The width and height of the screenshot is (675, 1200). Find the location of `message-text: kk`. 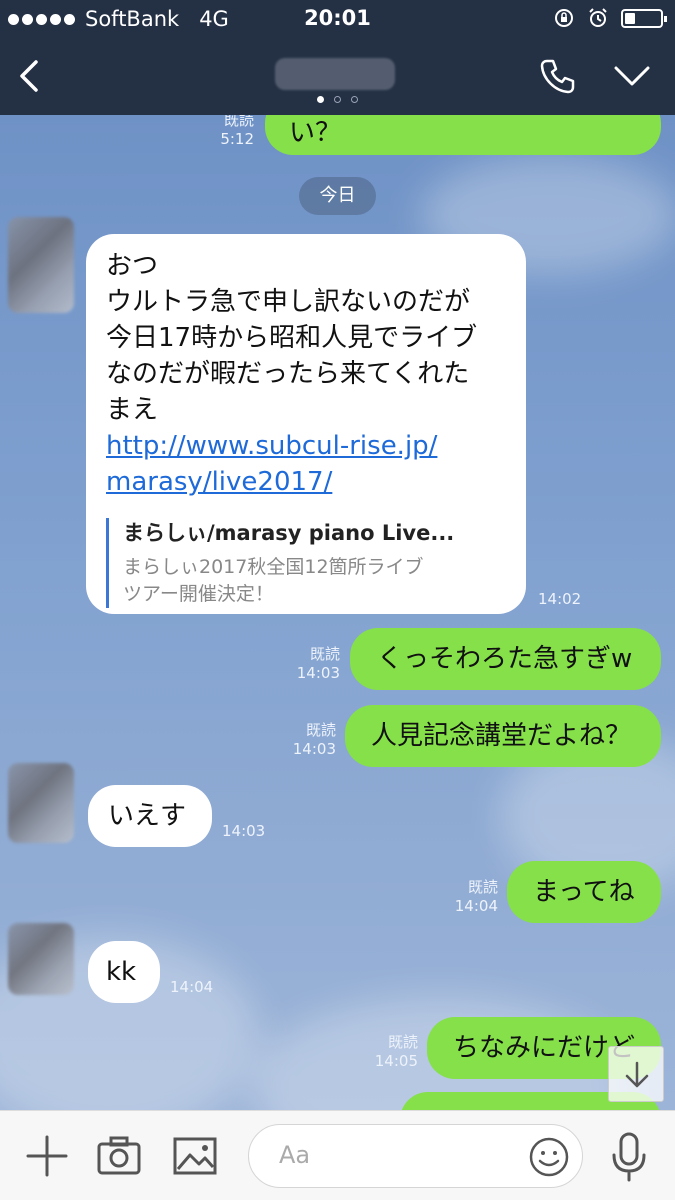

message-text: kk is located at coordinates (121, 972).